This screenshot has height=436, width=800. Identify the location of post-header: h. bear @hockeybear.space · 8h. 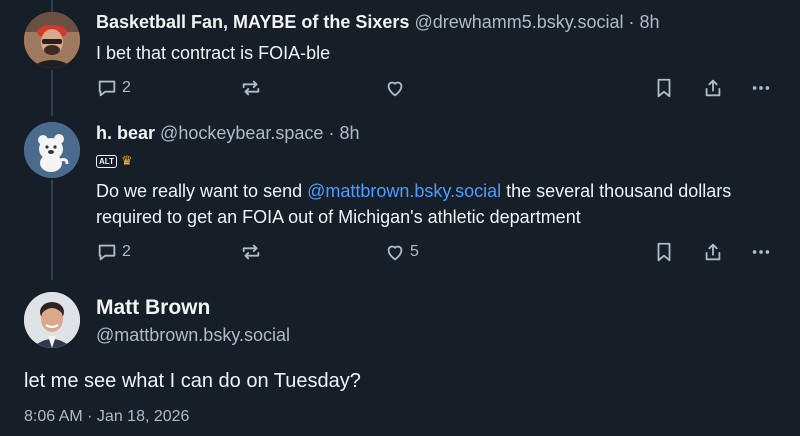
(227, 133).